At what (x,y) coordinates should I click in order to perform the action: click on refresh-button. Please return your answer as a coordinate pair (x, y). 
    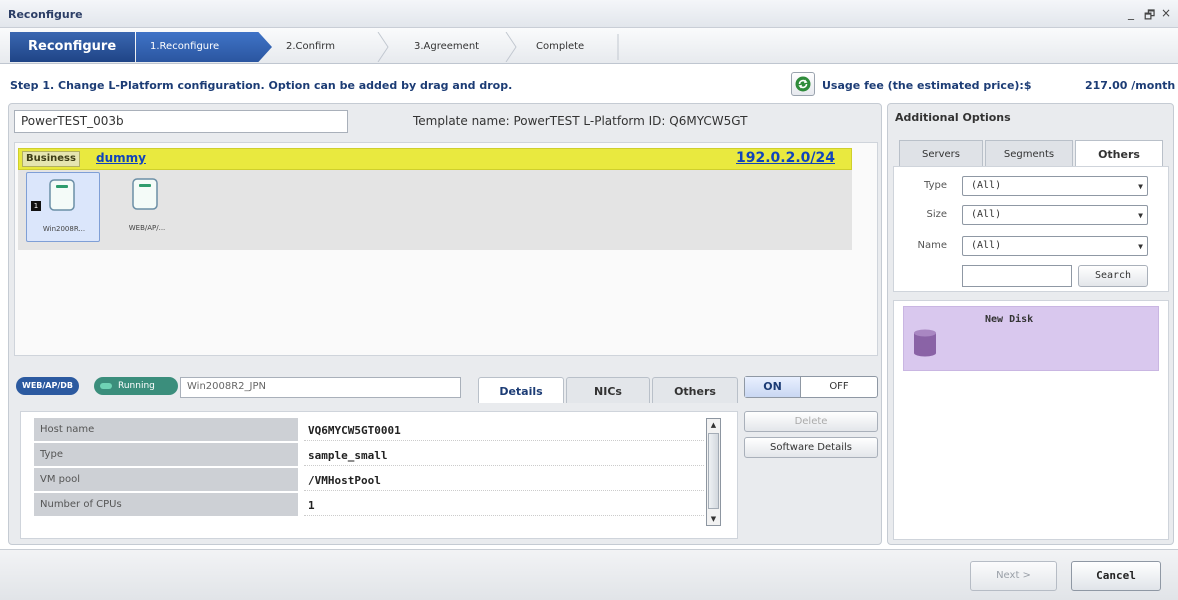
    Looking at the image, I should click on (803, 84).